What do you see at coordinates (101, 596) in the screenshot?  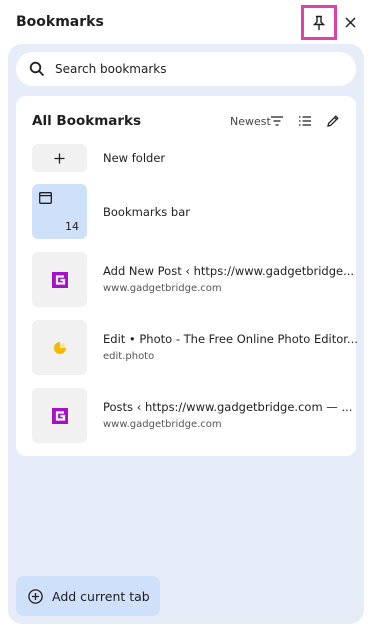 I see `add-current-tab-label: Add current tab` at bounding box center [101, 596].